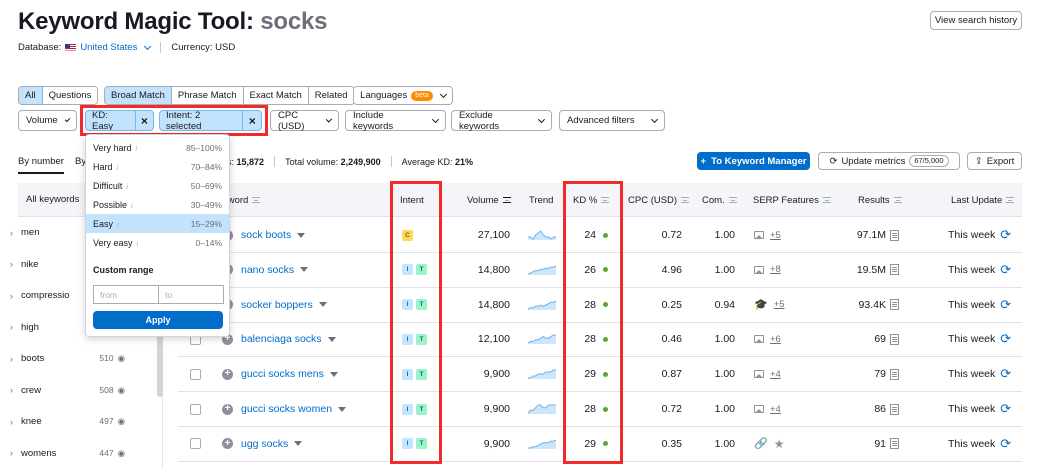  What do you see at coordinates (267, 270) in the screenshot?
I see `keyword-link: nano socks` at bounding box center [267, 270].